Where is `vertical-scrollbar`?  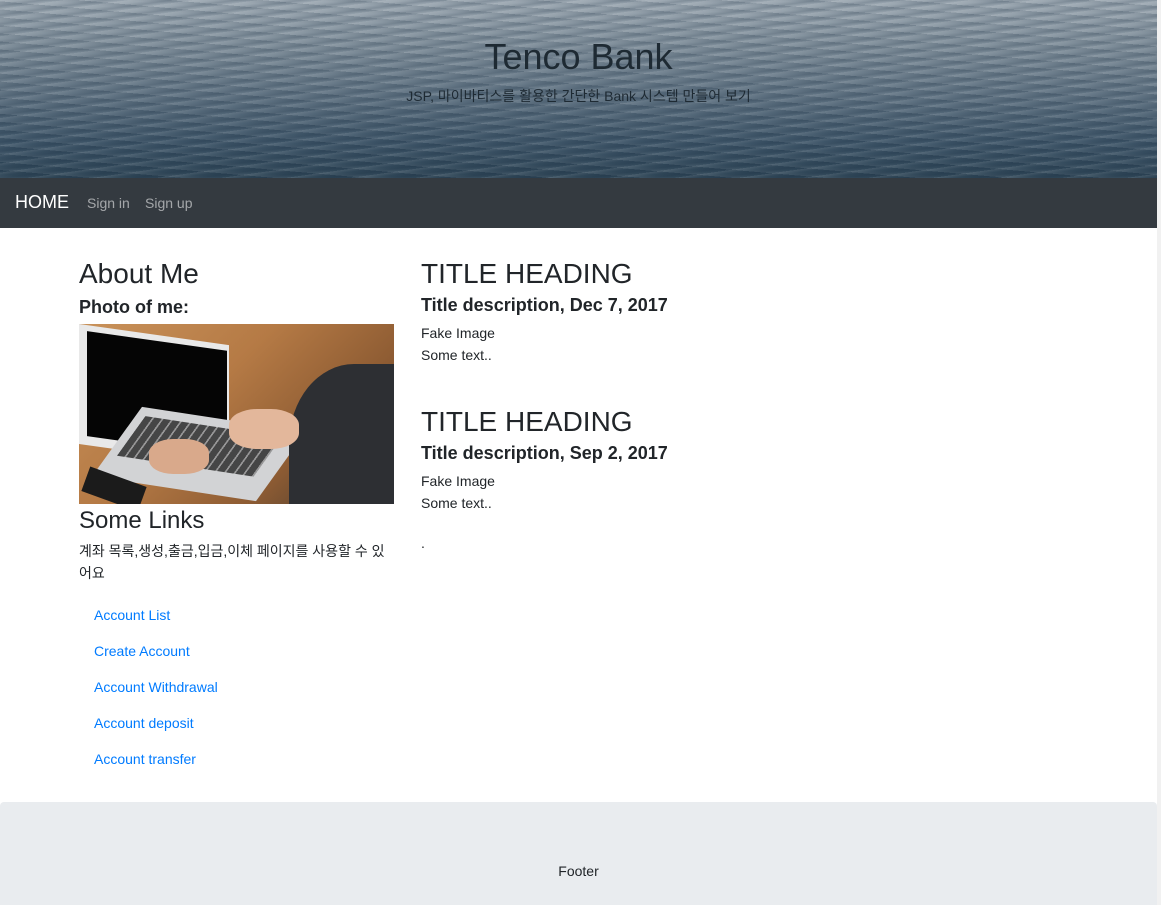
vertical-scrollbar is located at coordinates (1159, 452).